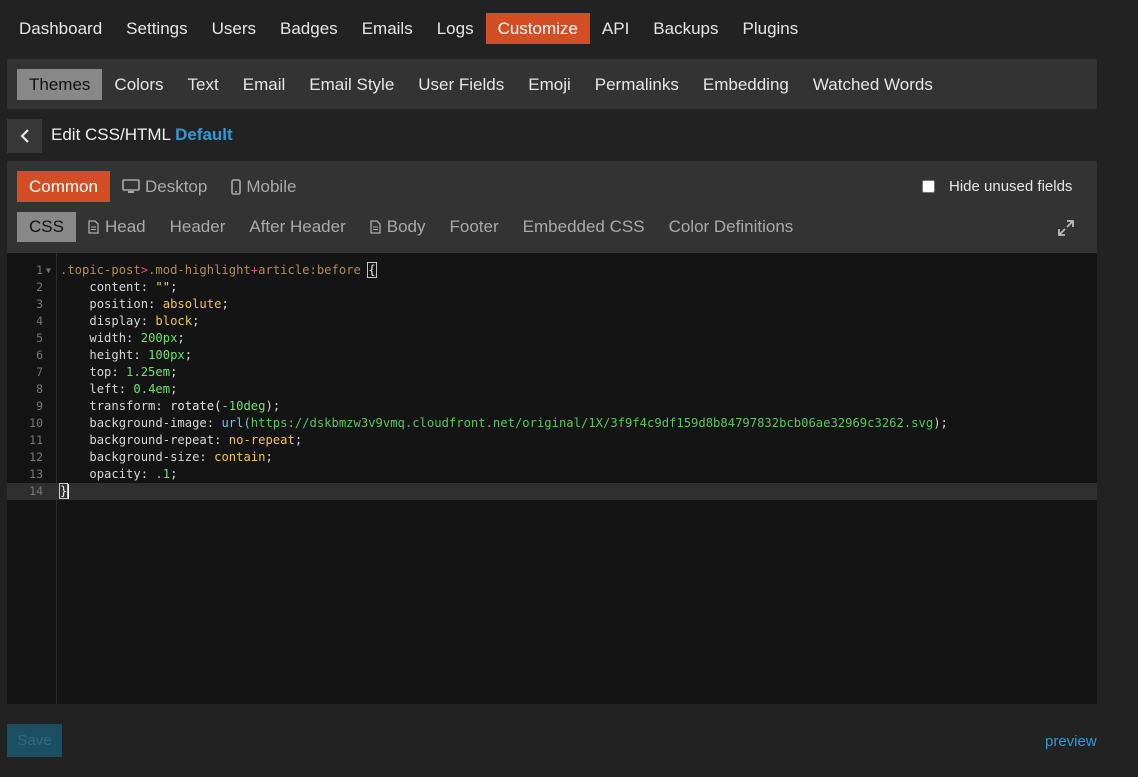  What do you see at coordinates (122, 474) in the screenshot?
I see `code-token: opacity:` at bounding box center [122, 474].